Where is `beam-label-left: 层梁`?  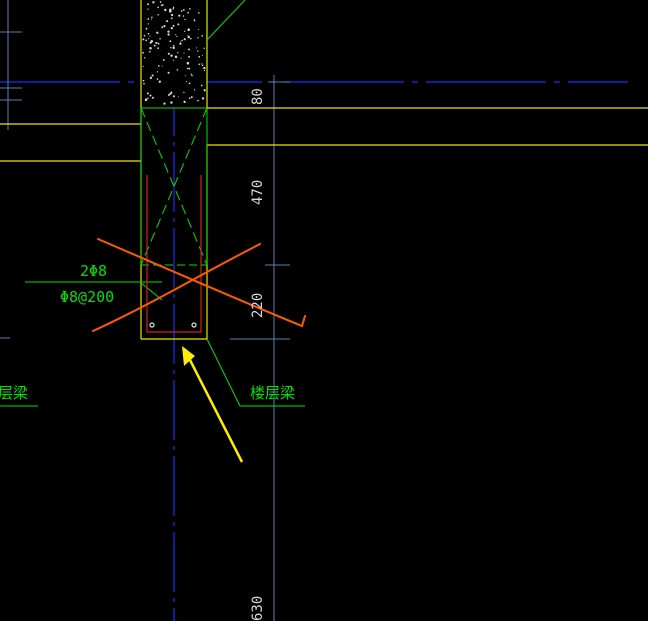 beam-label-left: 层梁 is located at coordinates (14, 393).